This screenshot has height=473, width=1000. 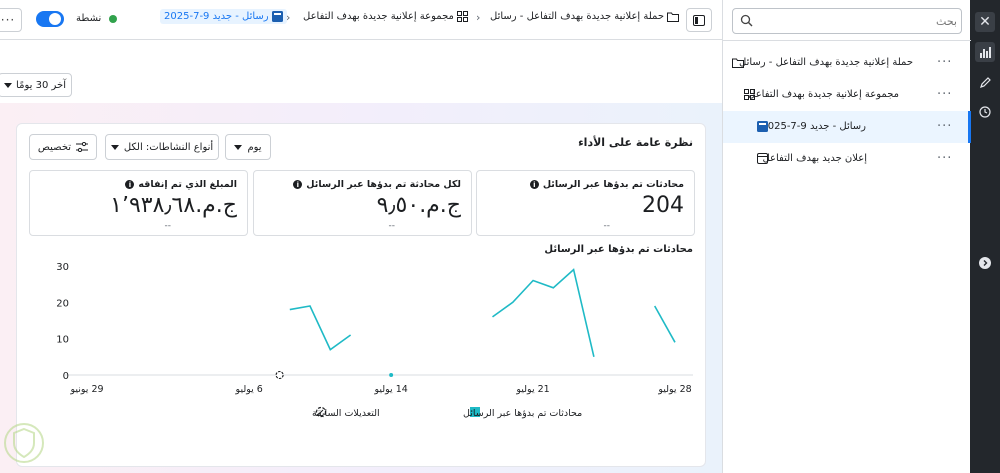 I want to click on tree-item-ad-selected: ··· رسائل - جديد 9-7-2025, so click(x=847, y=127).